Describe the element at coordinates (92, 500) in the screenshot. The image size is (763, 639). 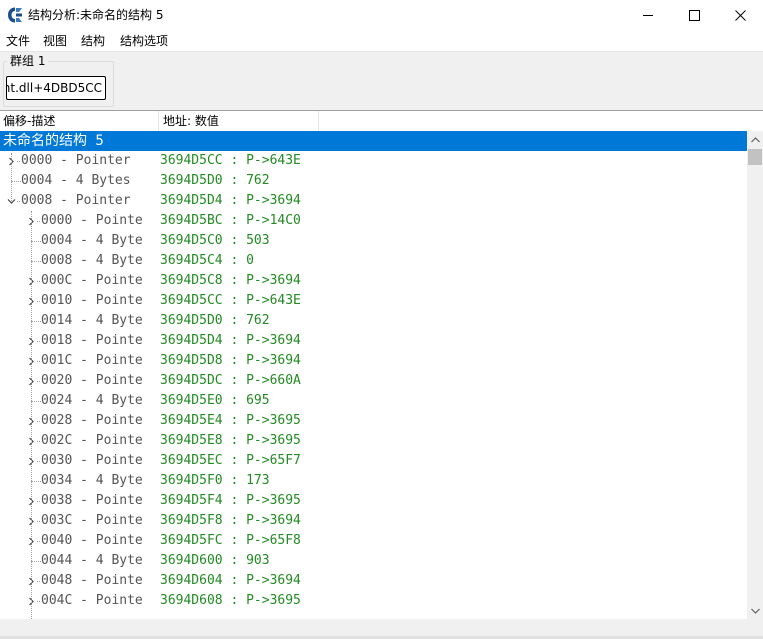
I see `row-offset-description: 0038 - Pointe` at that location.